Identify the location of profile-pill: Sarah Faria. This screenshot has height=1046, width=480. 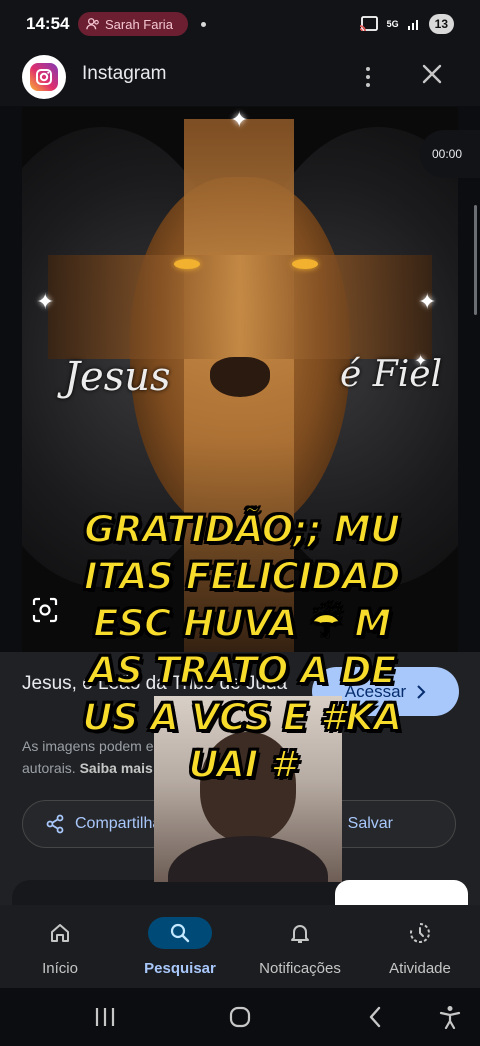
(133, 24).